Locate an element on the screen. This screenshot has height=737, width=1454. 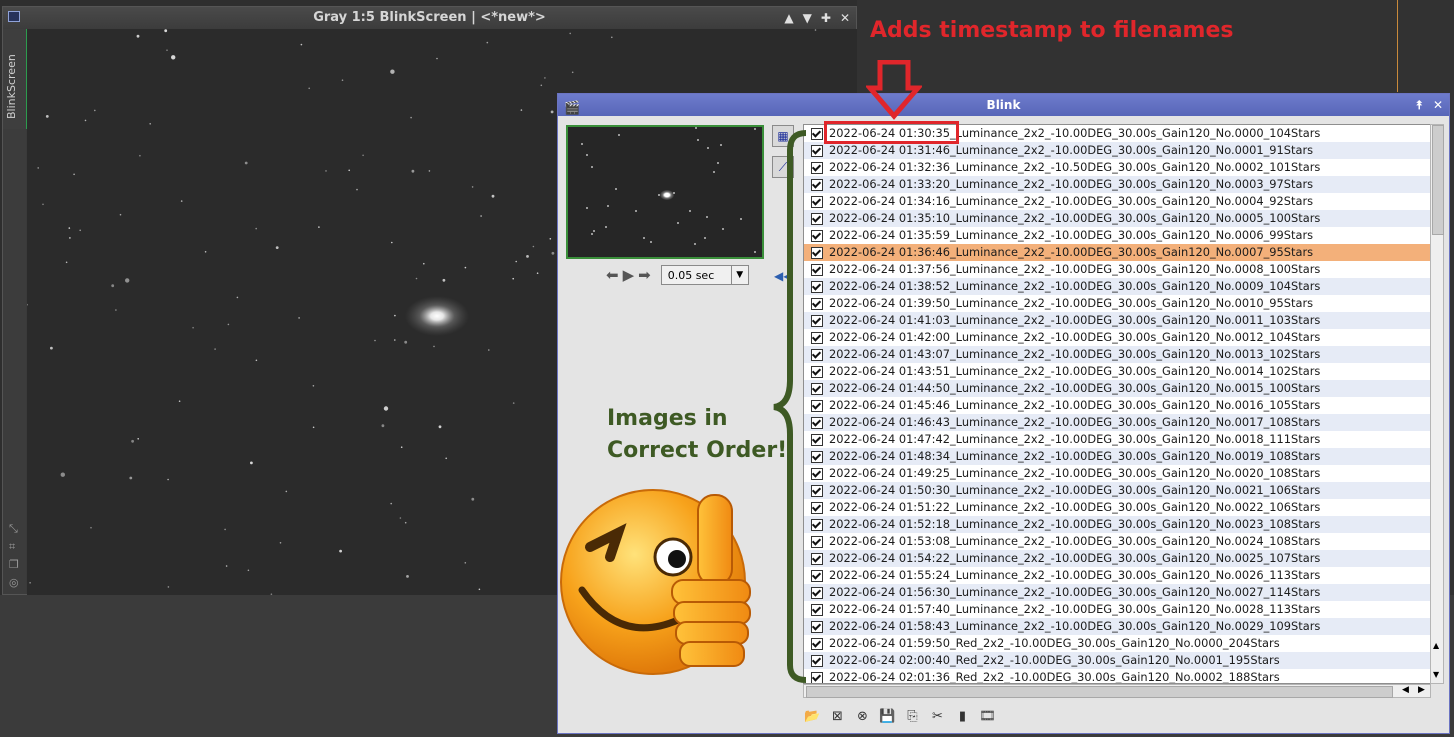
iconize-icon: ▼ is located at coordinates (807, 18).